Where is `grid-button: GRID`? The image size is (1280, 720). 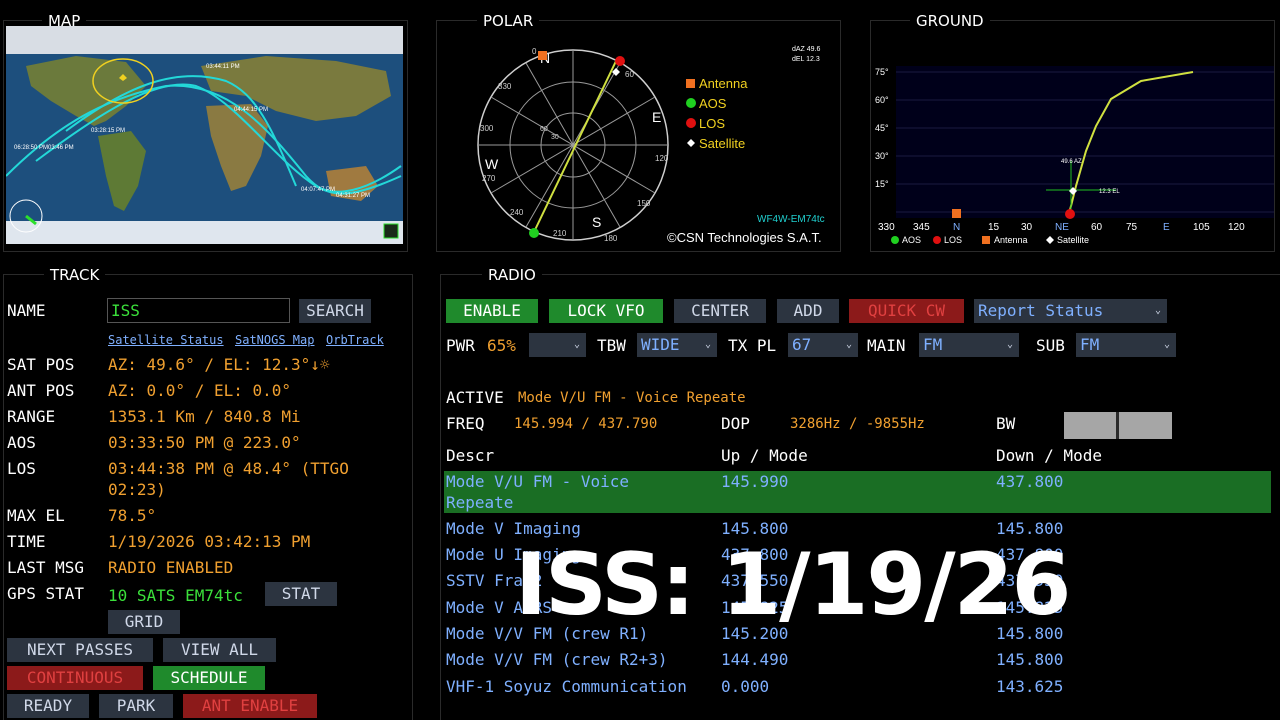
grid-button: GRID is located at coordinates (144, 622).